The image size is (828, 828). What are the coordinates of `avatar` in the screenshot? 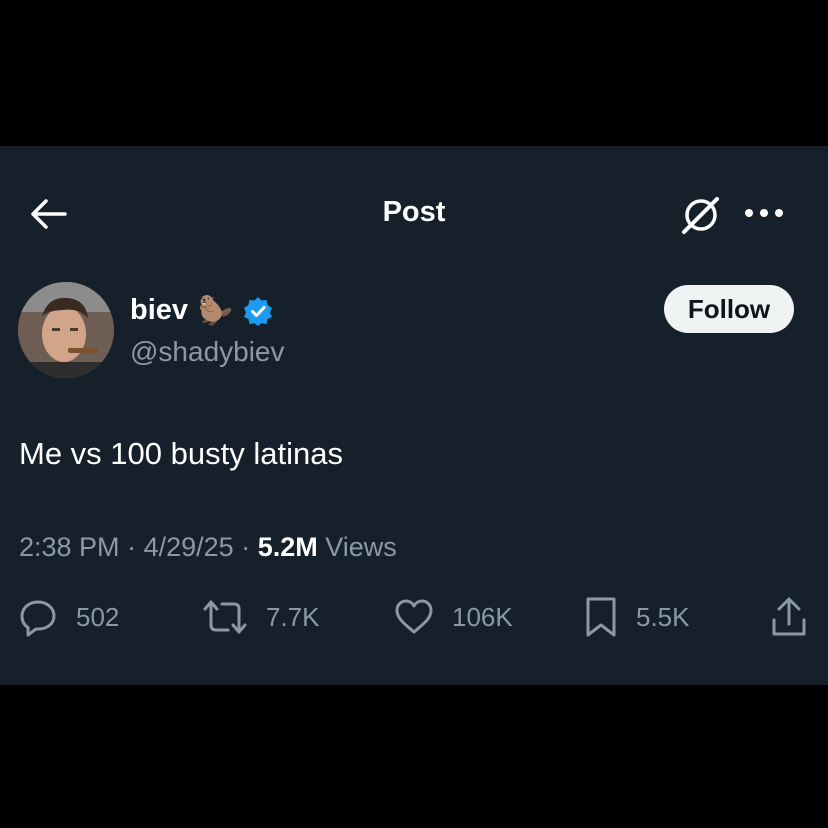 It's located at (66, 330).